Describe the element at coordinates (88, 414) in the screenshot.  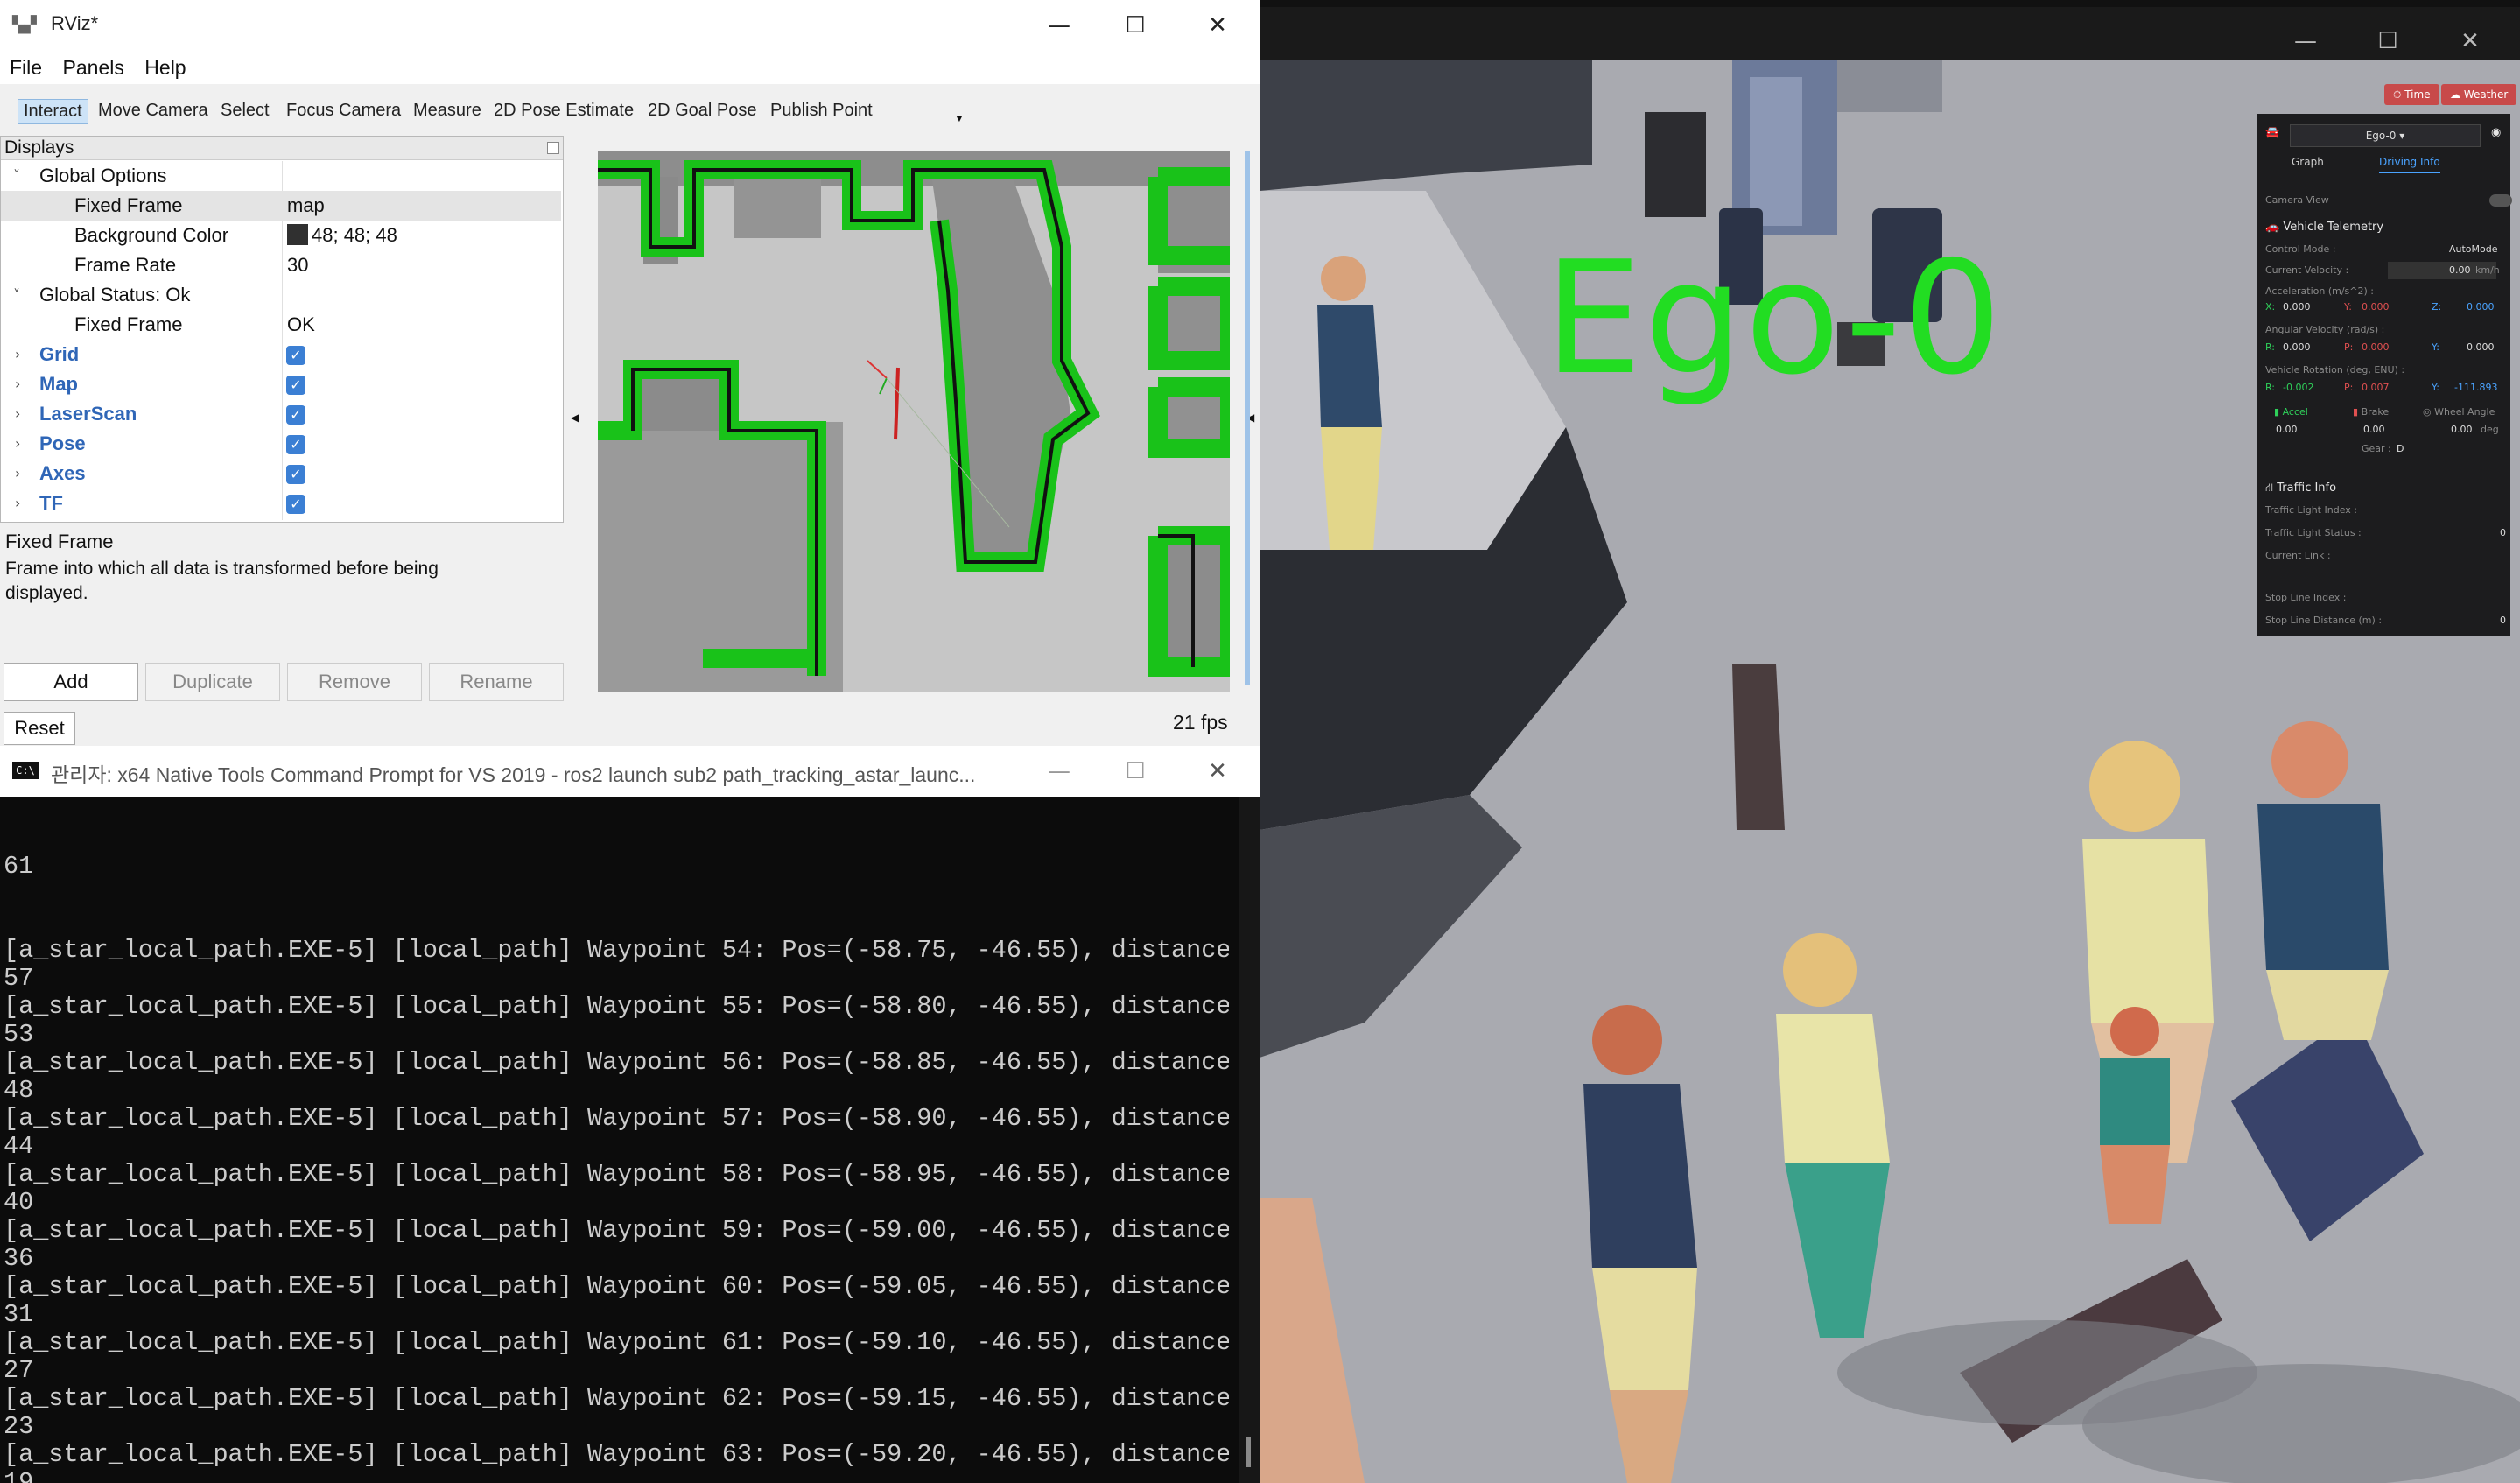
I see `tree-label: LaserScan` at that location.